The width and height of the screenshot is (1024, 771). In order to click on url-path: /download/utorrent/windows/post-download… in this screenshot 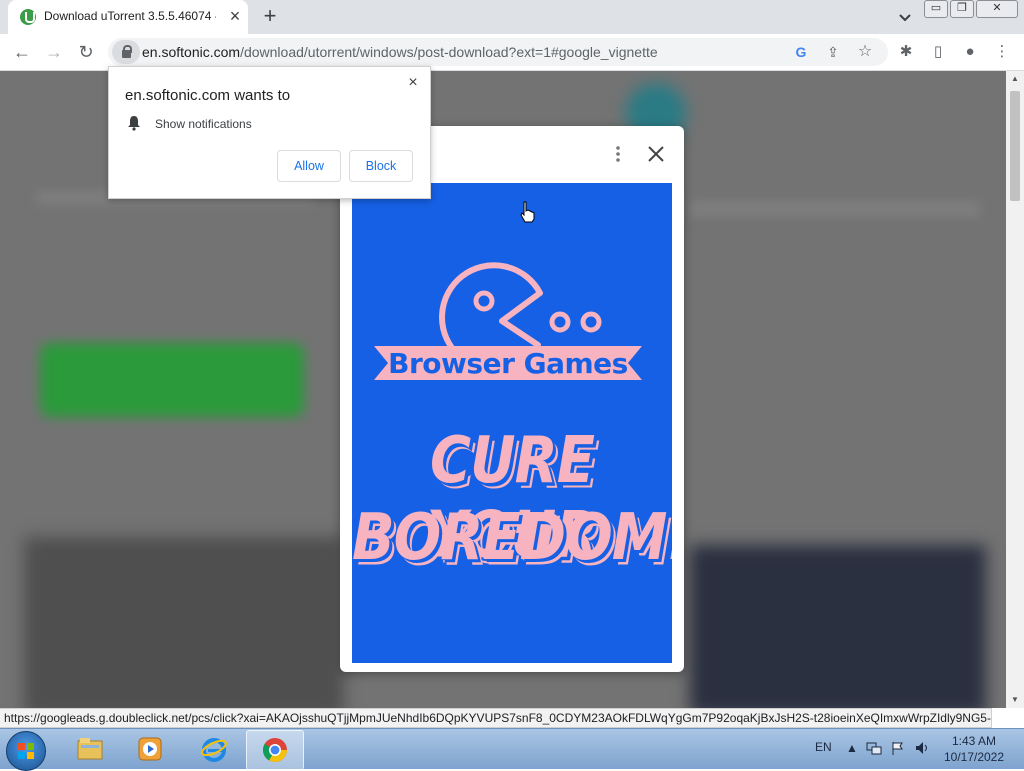, I will do `click(449, 52)`.